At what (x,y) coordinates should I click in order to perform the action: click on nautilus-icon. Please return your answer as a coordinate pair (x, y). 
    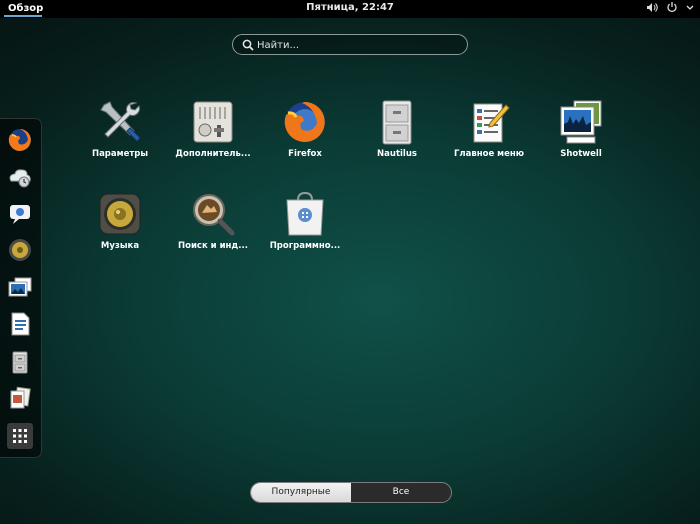
    Looking at the image, I should click on (20, 362).